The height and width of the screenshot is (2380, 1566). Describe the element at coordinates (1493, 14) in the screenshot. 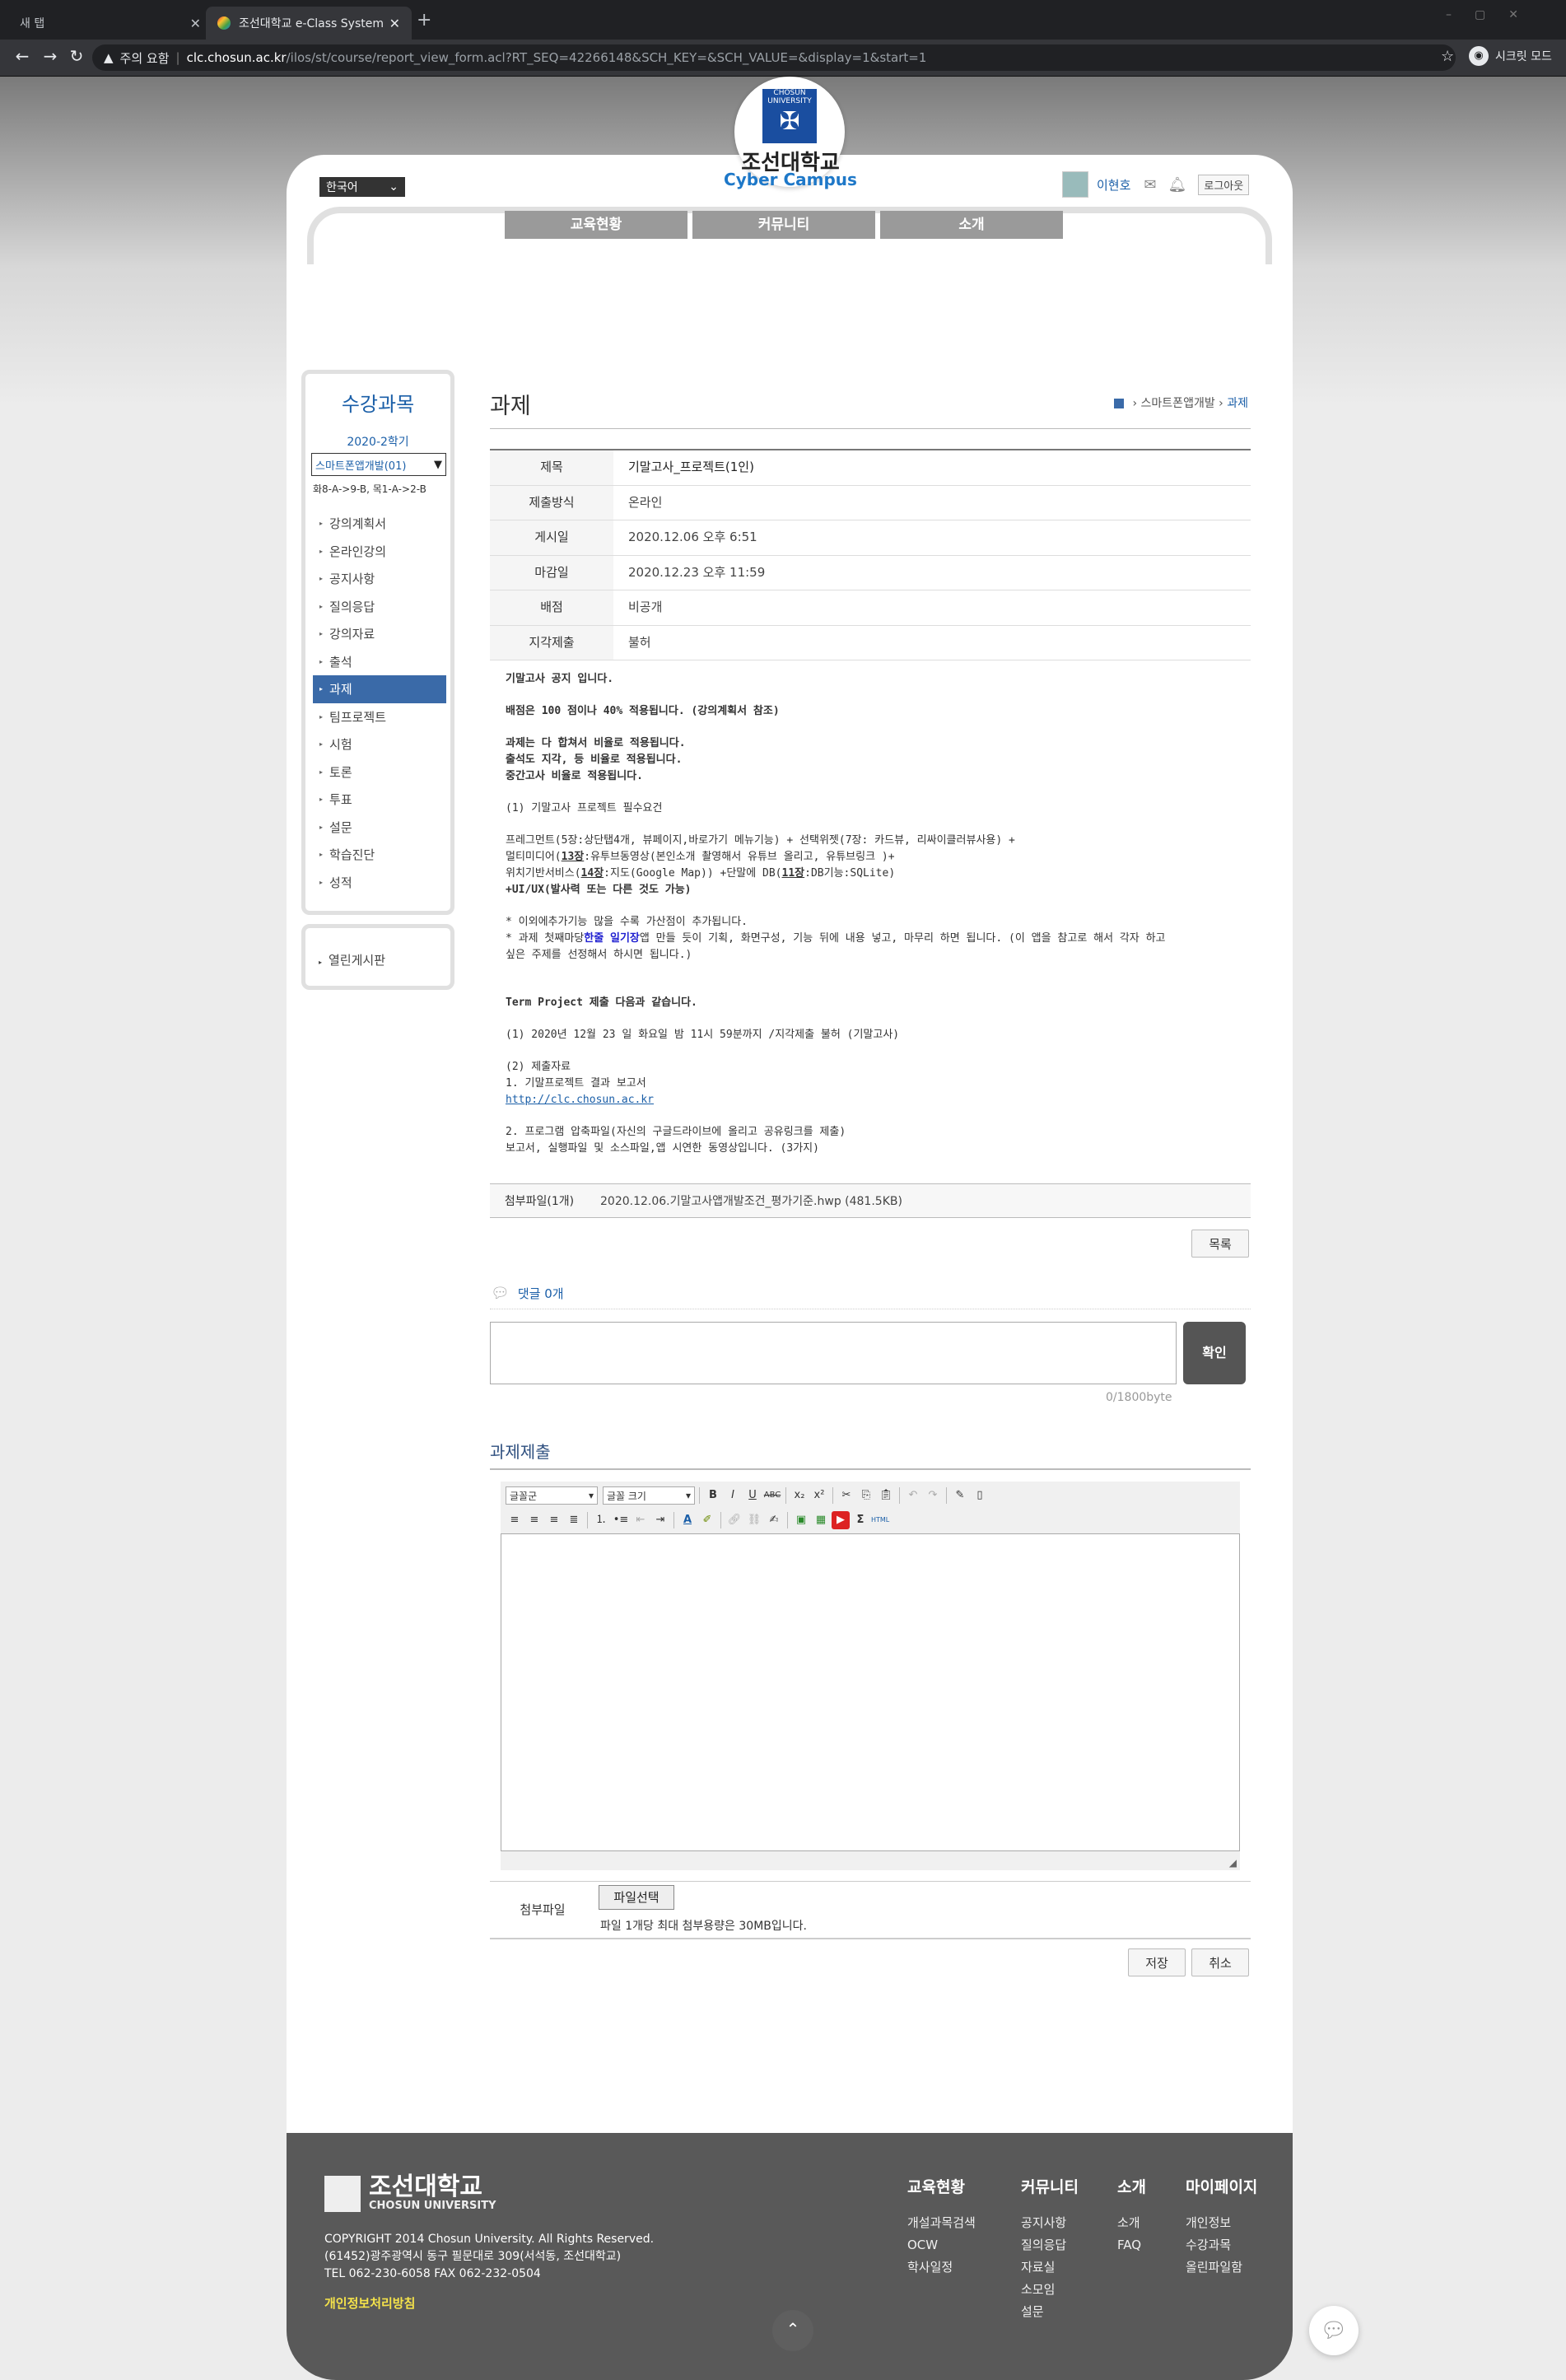

I see `window-controls: –▢✕` at that location.